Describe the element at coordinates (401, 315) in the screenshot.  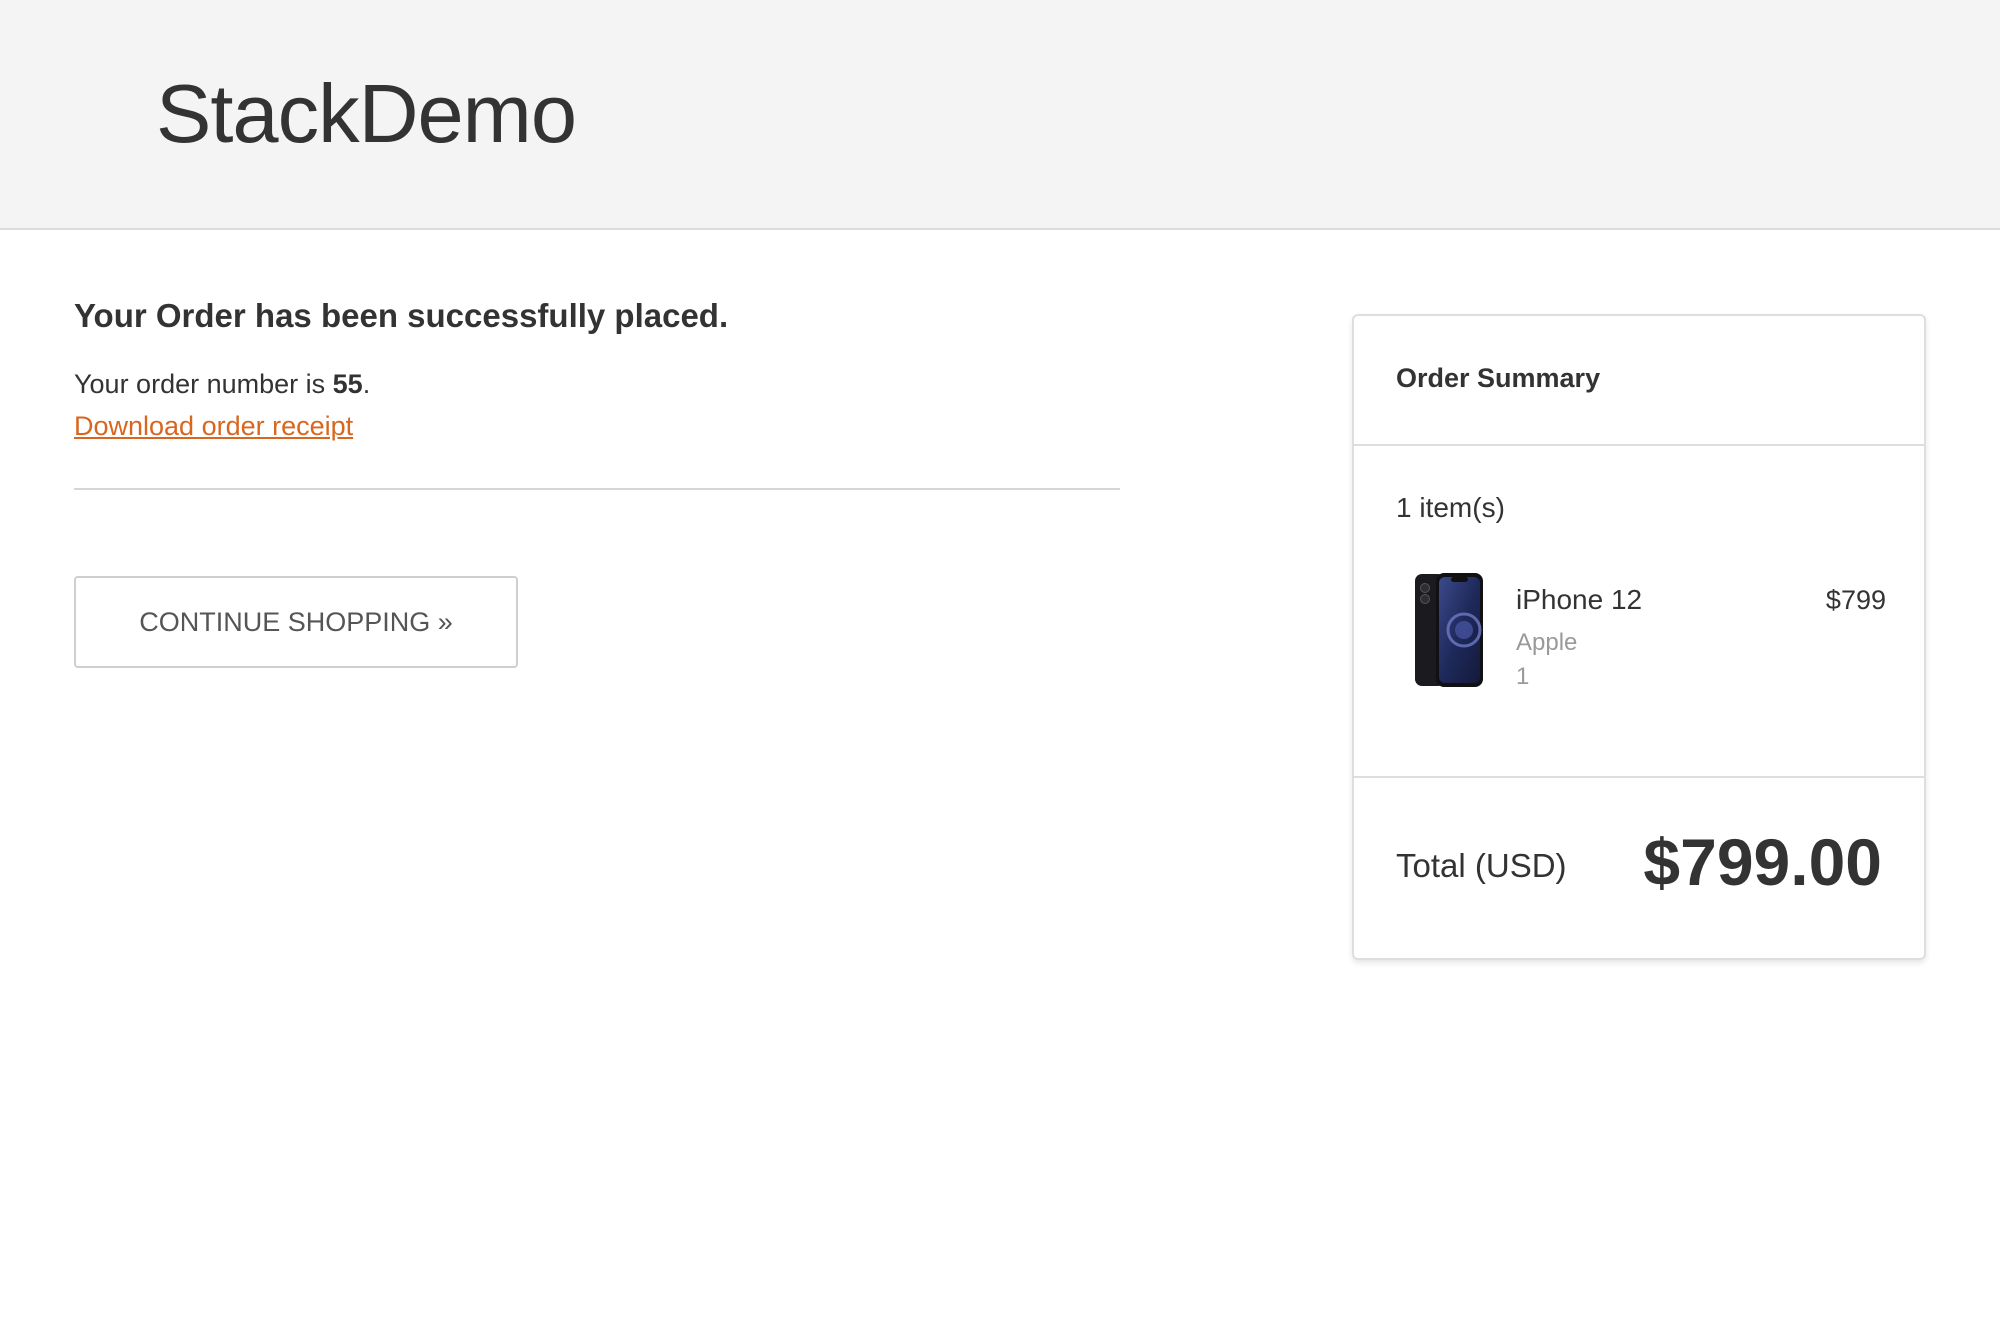
I see `confirmation-title: Your Order has been successfully placed.` at that location.